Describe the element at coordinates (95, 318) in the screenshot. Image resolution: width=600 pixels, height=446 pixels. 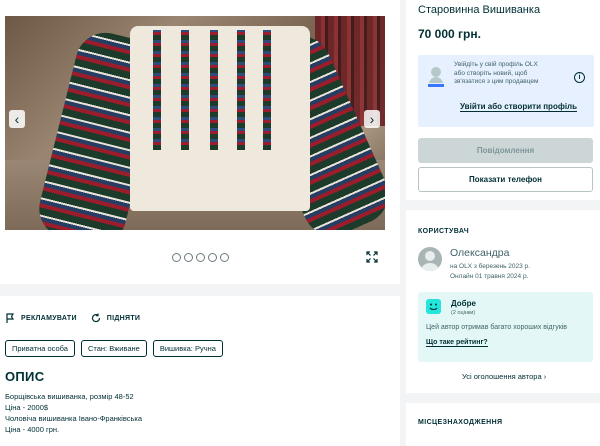
I see `refresh-icon` at that location.